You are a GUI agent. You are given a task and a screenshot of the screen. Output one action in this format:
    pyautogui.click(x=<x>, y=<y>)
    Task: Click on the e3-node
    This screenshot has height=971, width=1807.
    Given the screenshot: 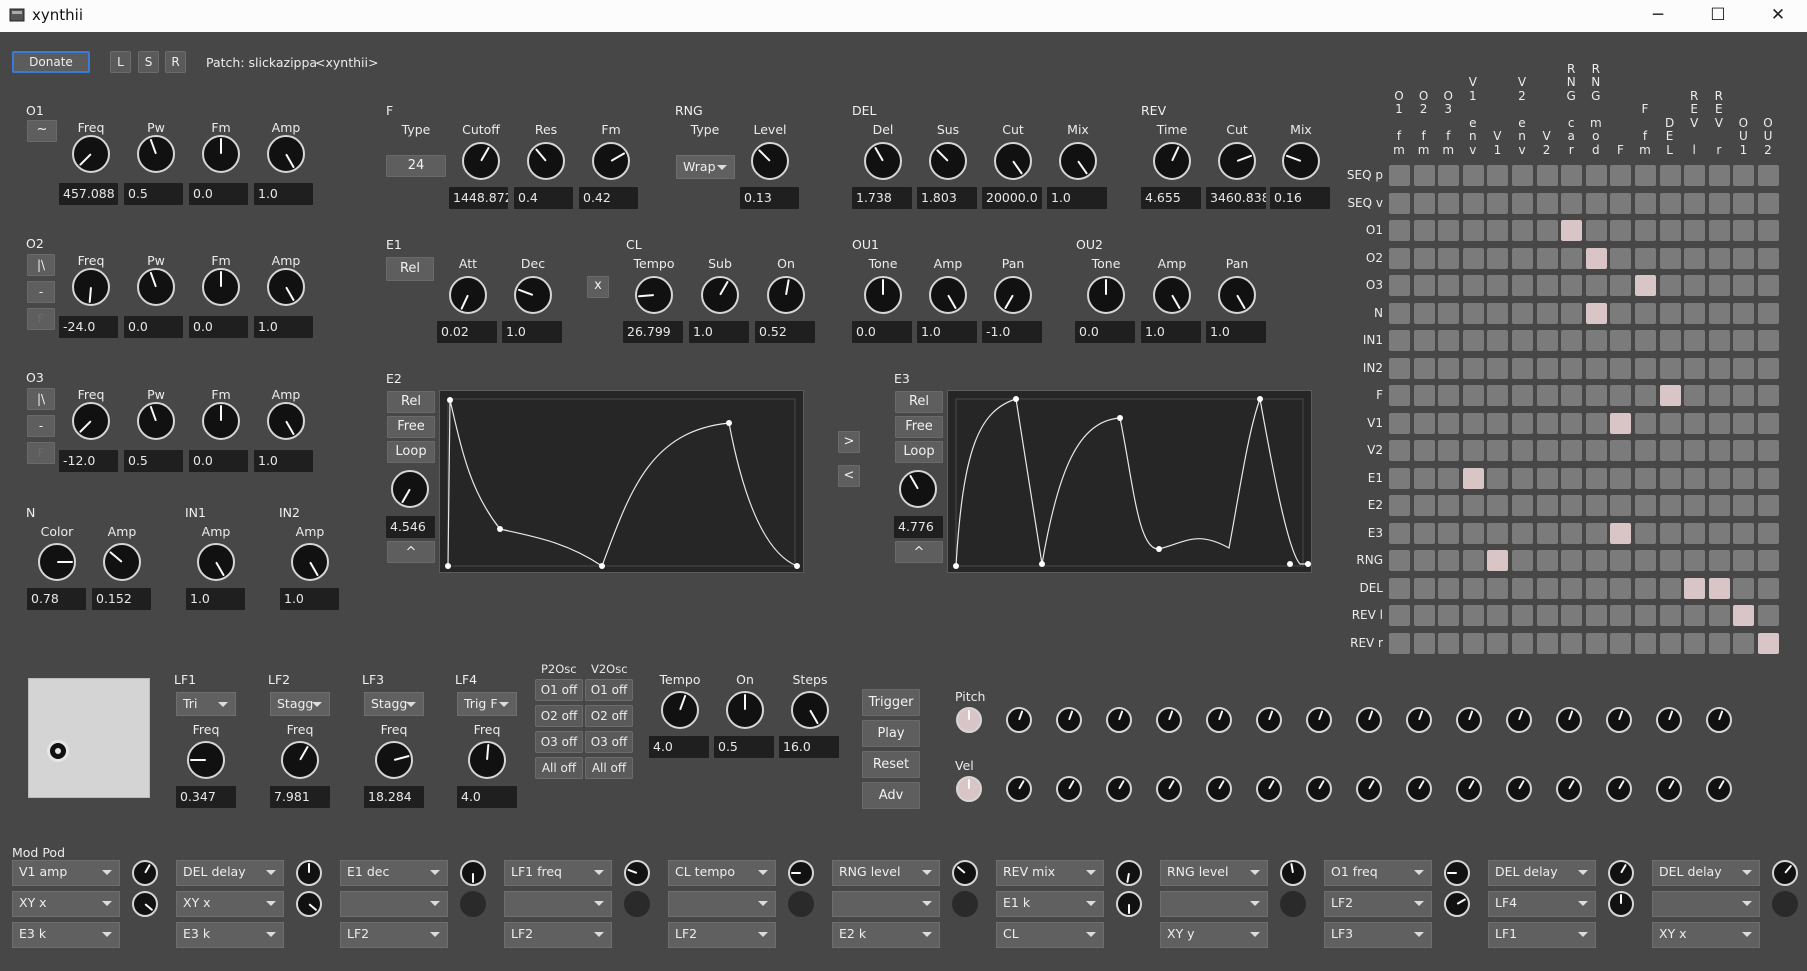 What is the action you would take?
    pyautogui.click(x=1042, y=564)
    